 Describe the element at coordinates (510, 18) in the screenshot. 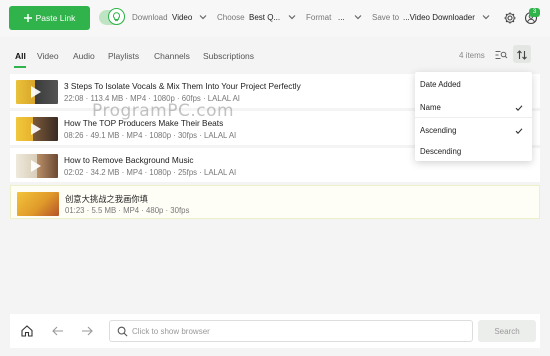

I see `gear-icon` at that location.